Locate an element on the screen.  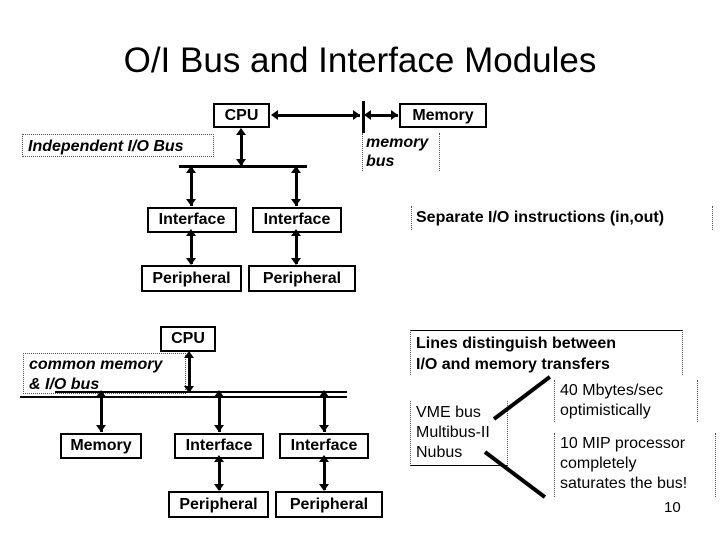
note-bandwidth: 40 Mbytes/sec optimistically is located at coordinates (626, 401).